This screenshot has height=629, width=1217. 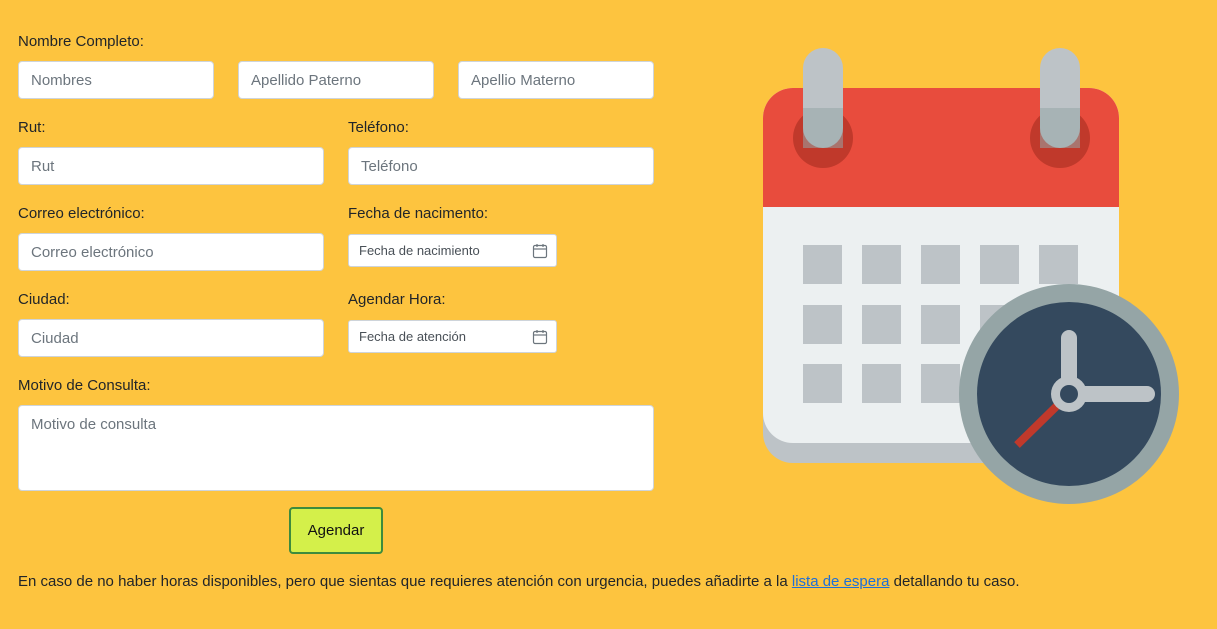 I want to click on birth-date-label: Fecha de nacimento:, so click(x=418, y=213).